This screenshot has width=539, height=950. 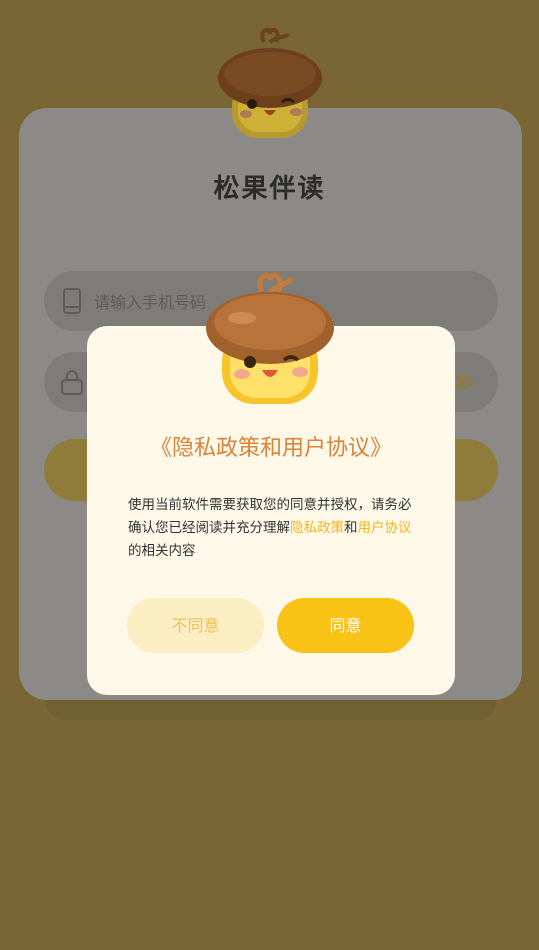 I want to click on agree-button: 同意, so click(x=345, y=625).